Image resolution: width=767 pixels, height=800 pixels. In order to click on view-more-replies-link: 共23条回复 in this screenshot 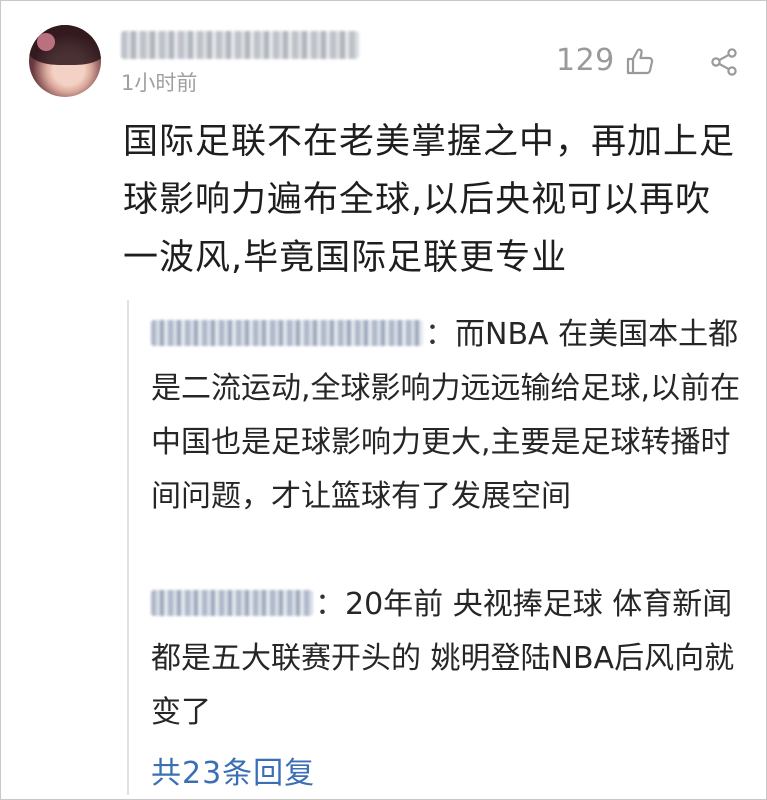, I will do `click(233, 770)`.